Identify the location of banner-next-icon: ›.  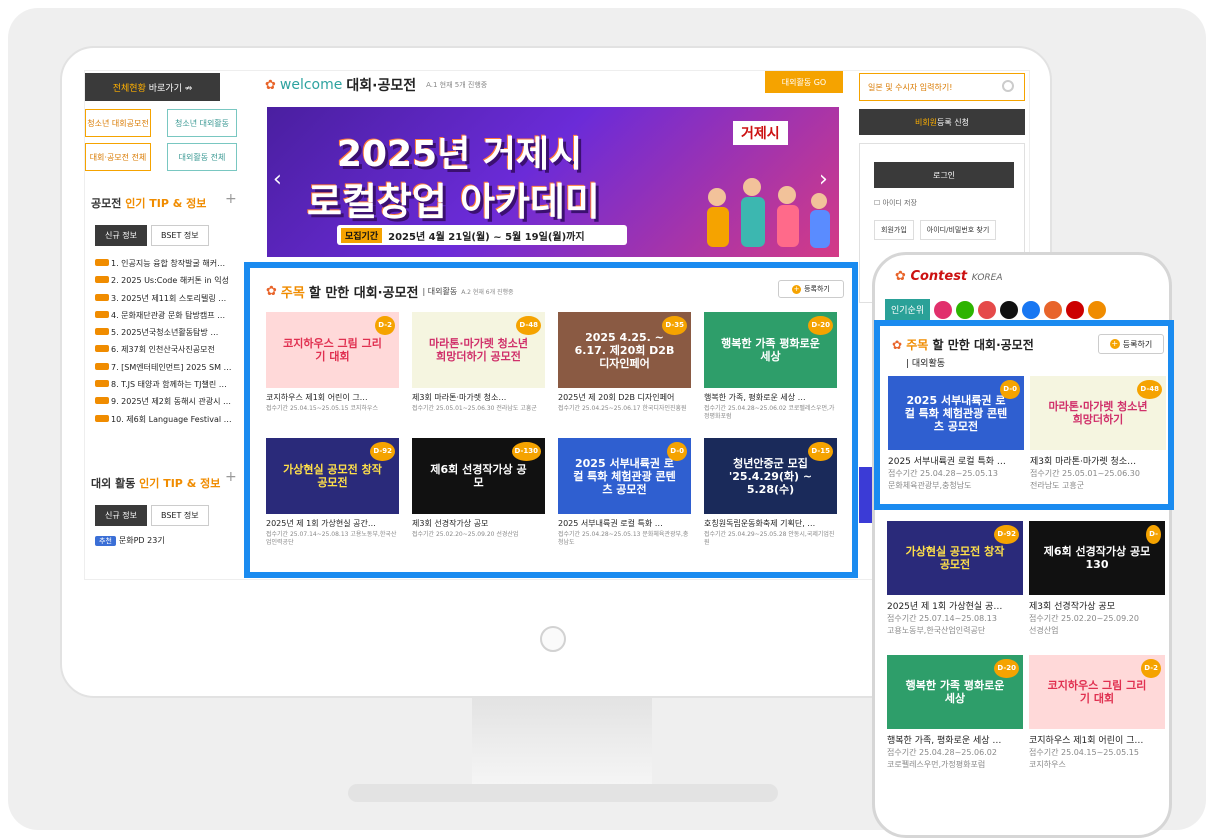
(823, 179).